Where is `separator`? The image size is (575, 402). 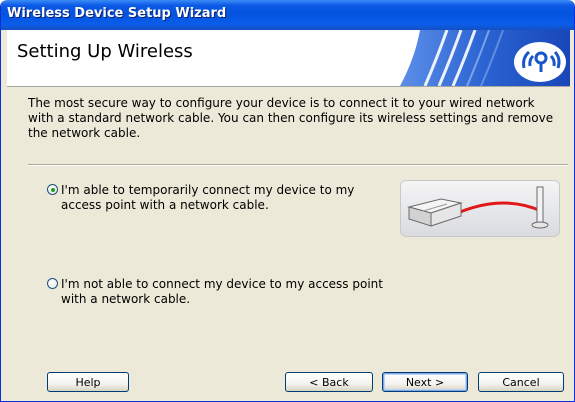
separator is located at coordinates (298, 165).